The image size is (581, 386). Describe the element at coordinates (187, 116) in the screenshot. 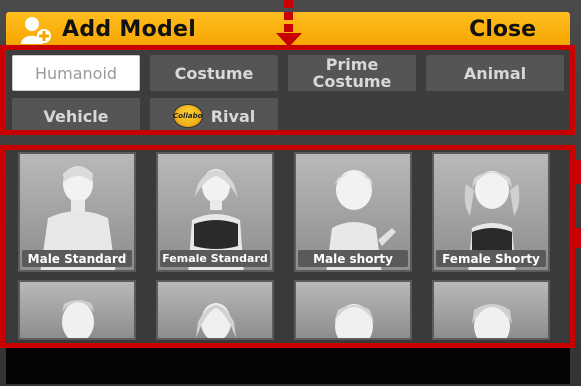

I see `collabo-badge-icon: Collabo` at that location.